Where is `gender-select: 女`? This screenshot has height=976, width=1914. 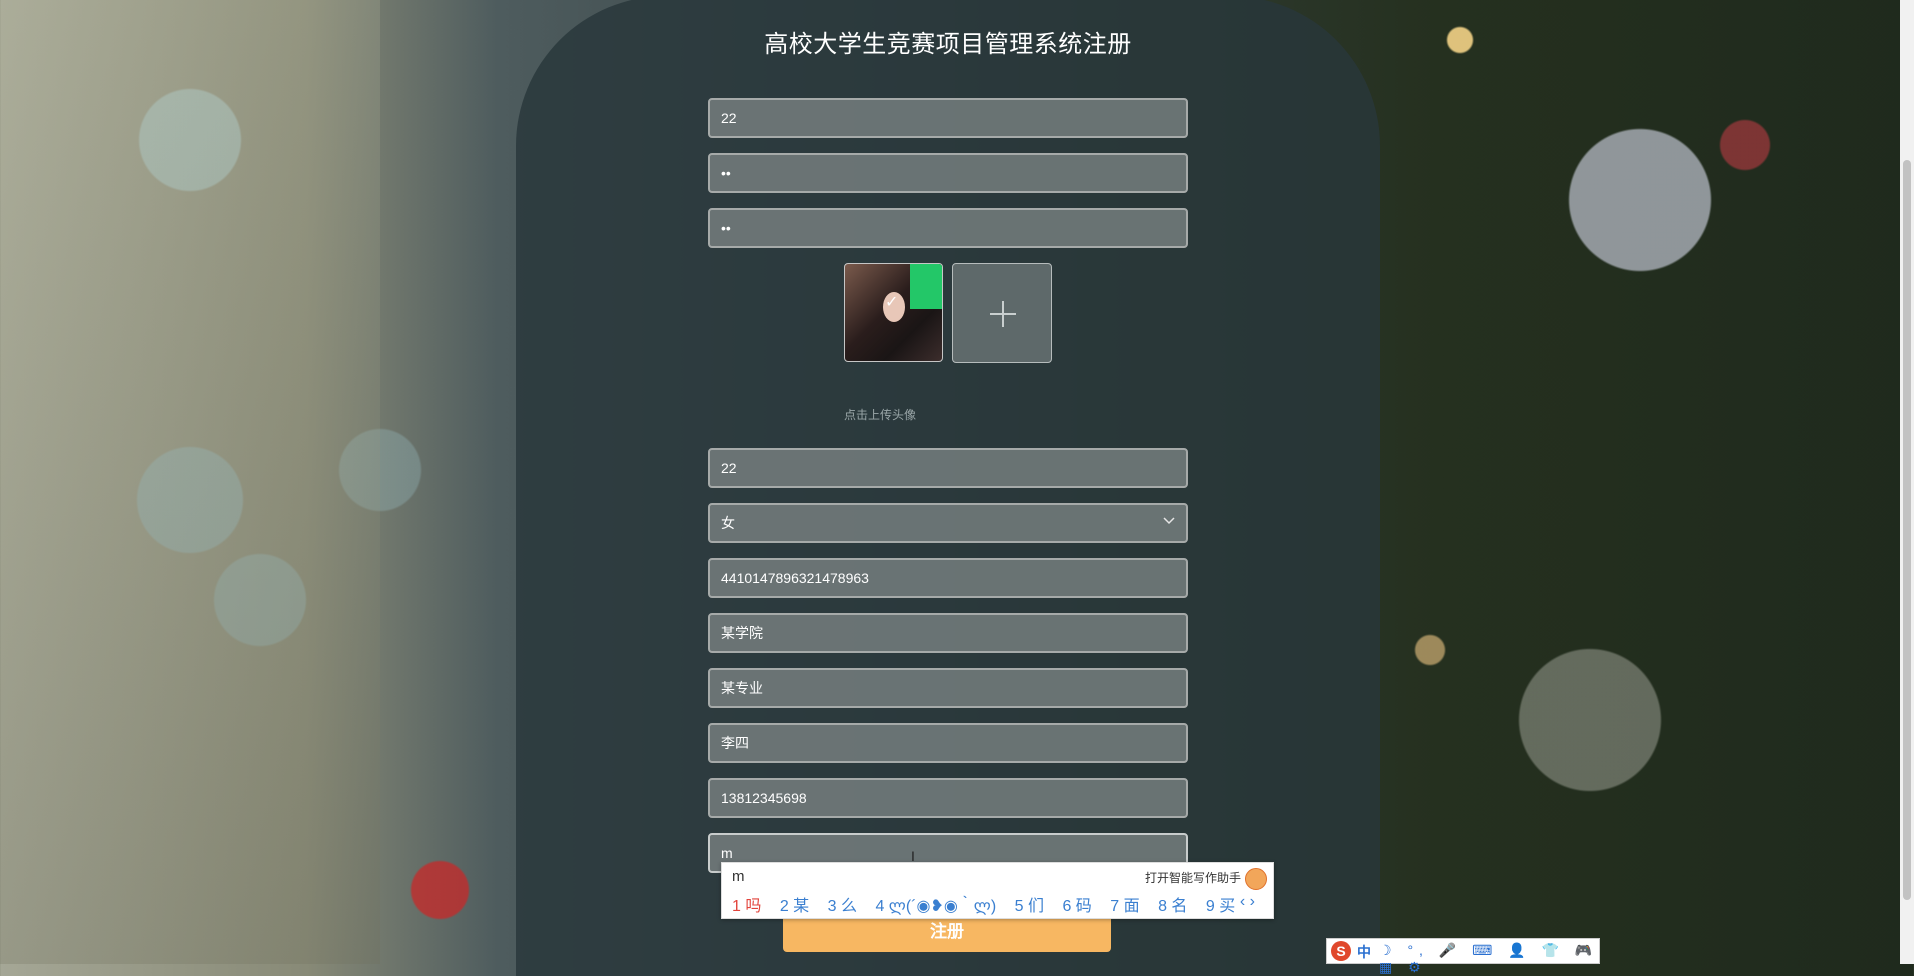 gender-select: 女 is located at coordinates (948, 523).